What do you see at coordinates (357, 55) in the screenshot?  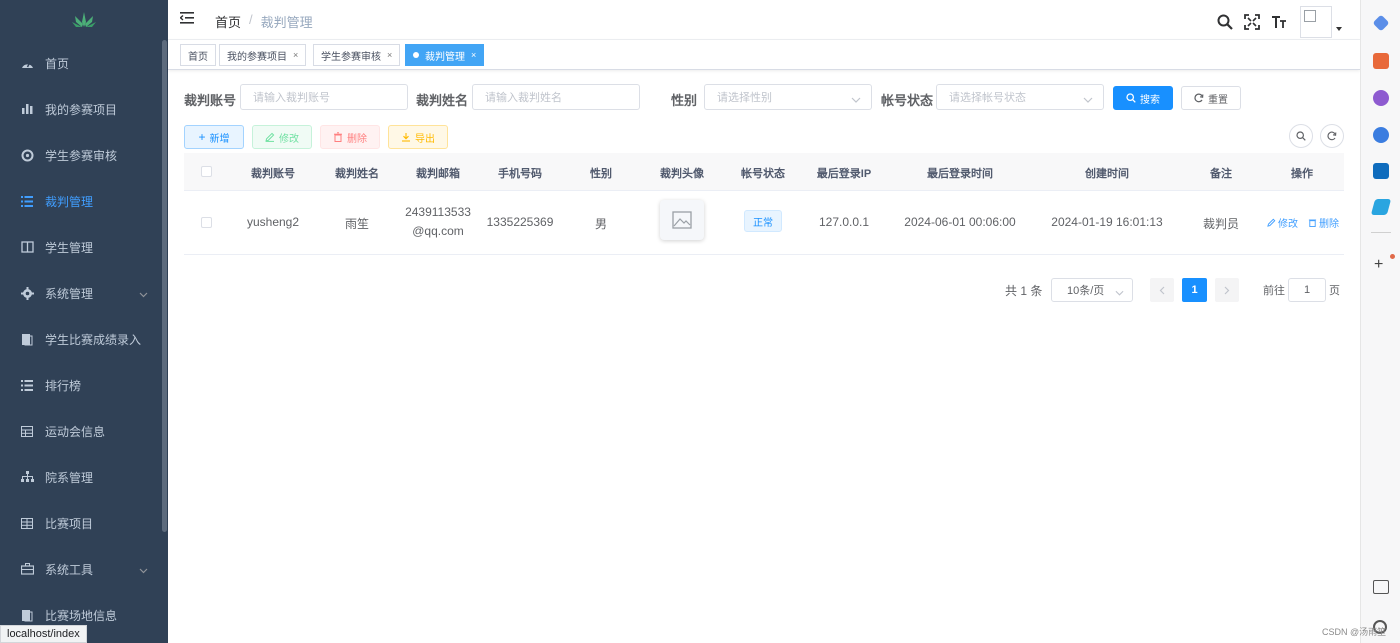 I see `tag-student-review: 学生参赛审核 ×` at bounding box center [357, 55].